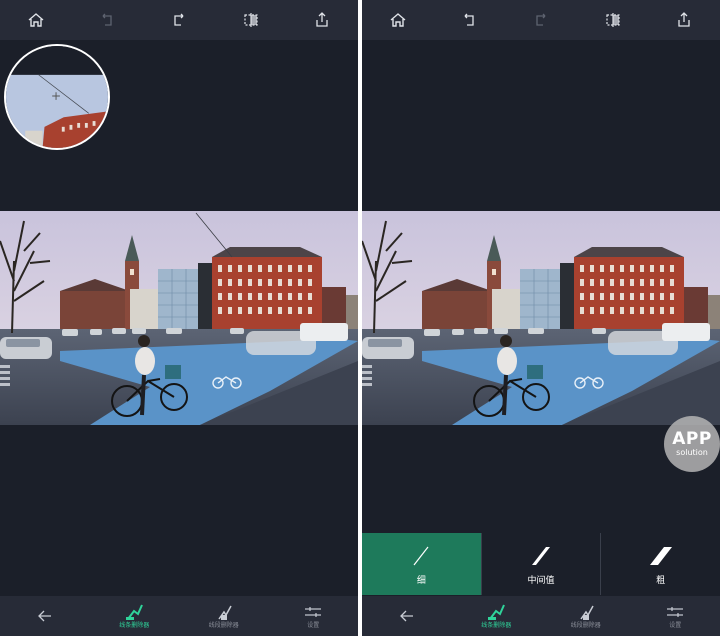  I want to click on zoom-loupe, so click(57, 97).